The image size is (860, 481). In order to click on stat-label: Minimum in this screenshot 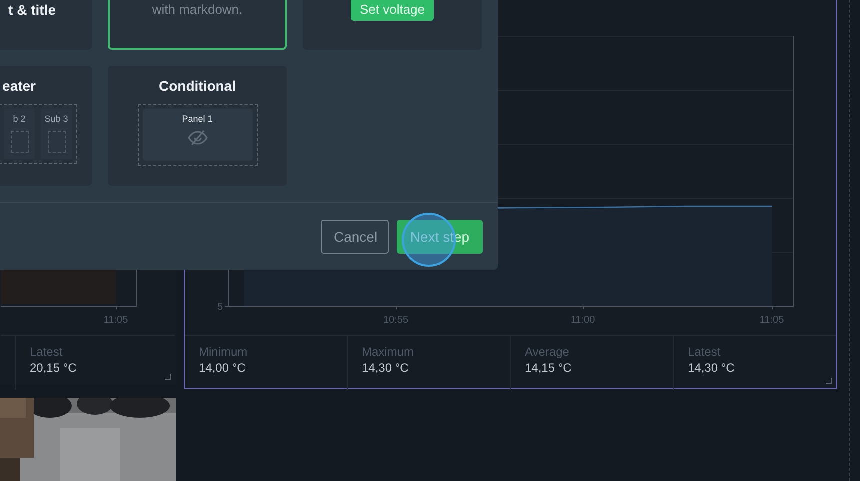, I will do `click(224, 352)`.